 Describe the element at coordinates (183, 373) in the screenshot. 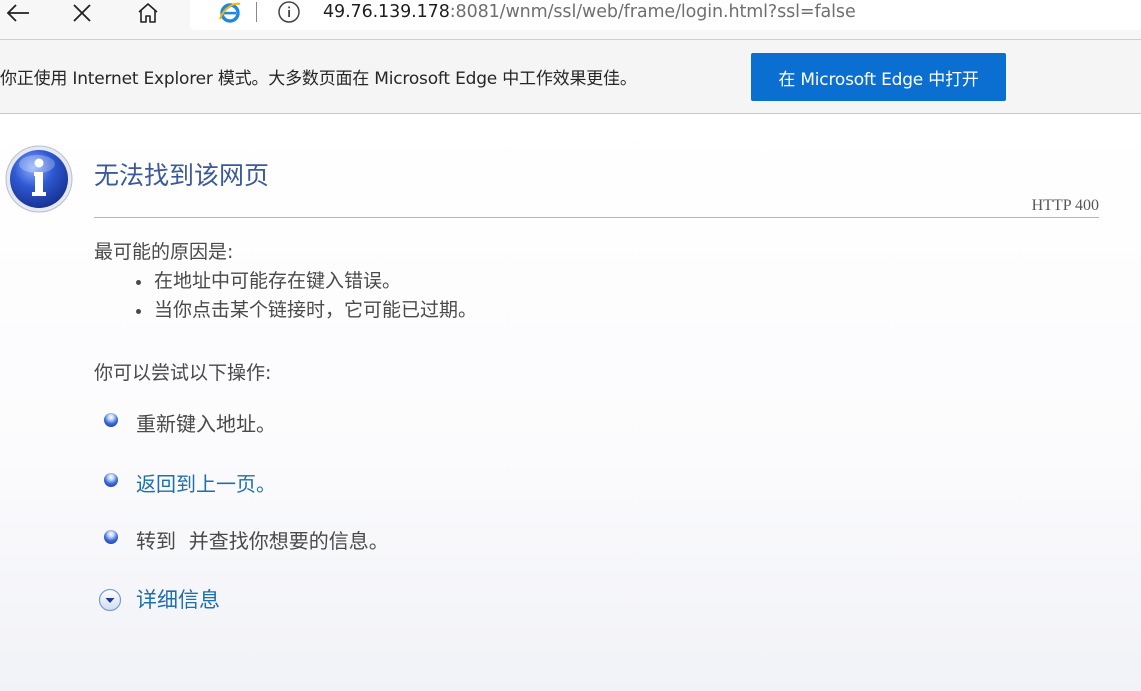

I see `actions-heading: 你可以尝试以下操作:` at that location.